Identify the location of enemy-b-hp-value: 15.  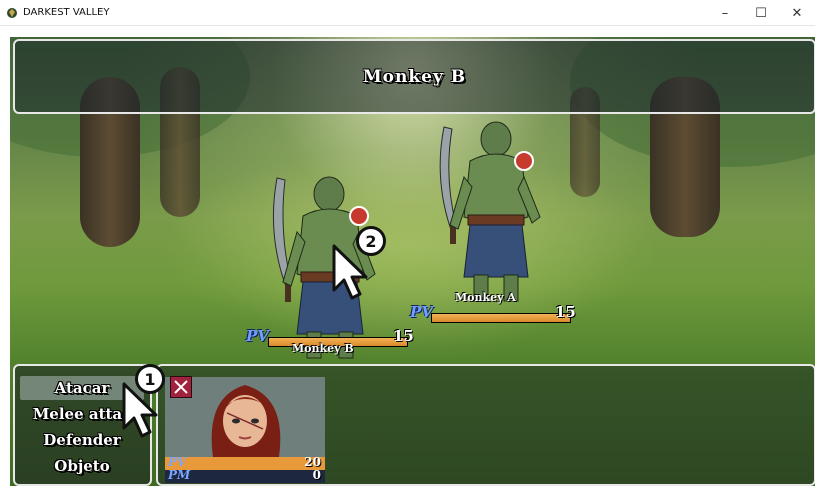
(403, 336).